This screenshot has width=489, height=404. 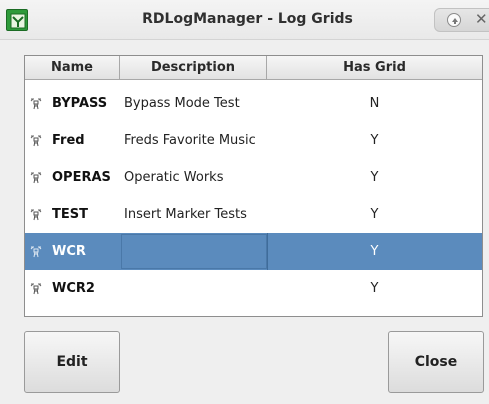 I want to click on up-arrow-icon, so click(x=455, y=21).